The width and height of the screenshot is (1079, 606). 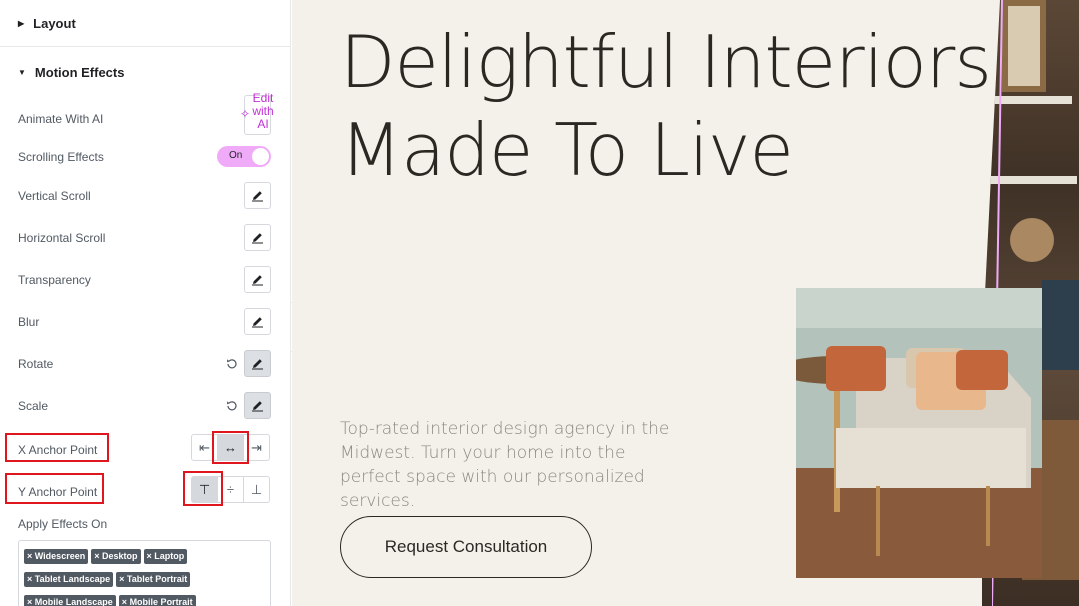 I want to click on y-anchor-point-row: Y Anchor Point ⊤ ÷ ⊥, so click(x=145, y=489).